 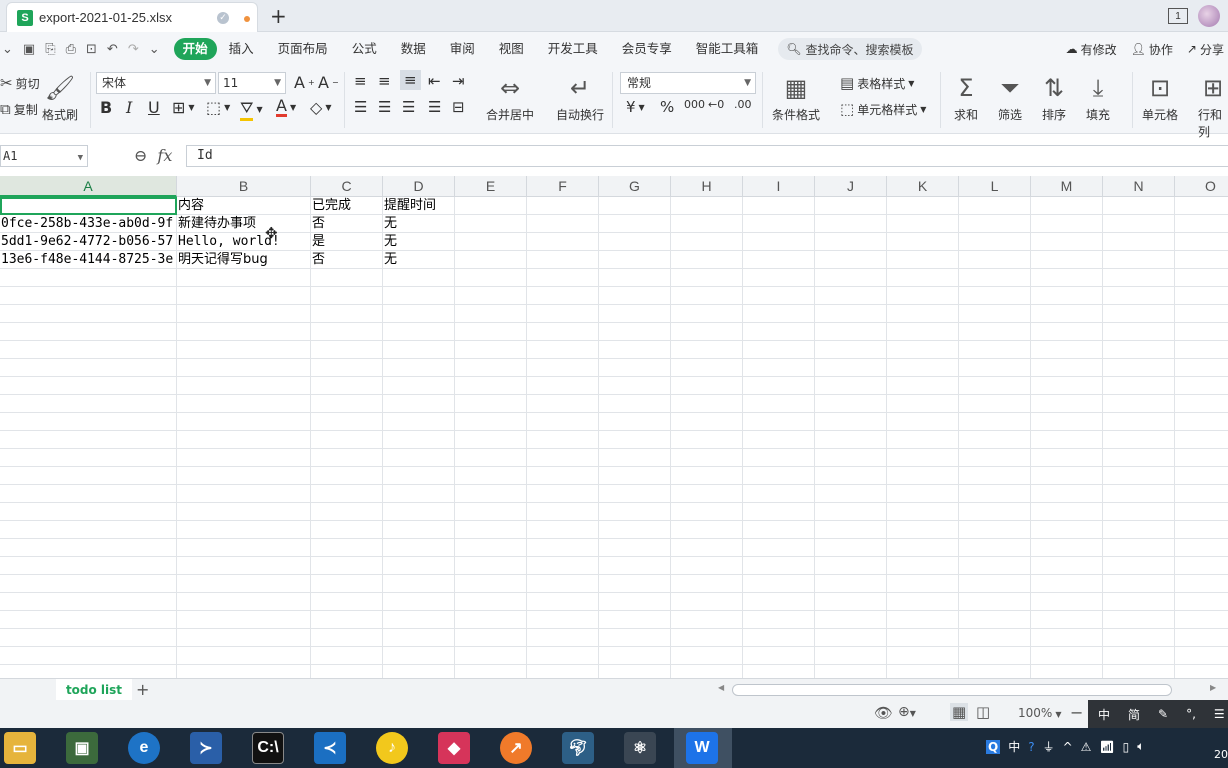 I want to click on thousands-button: 000, so click(x=694, y=104).